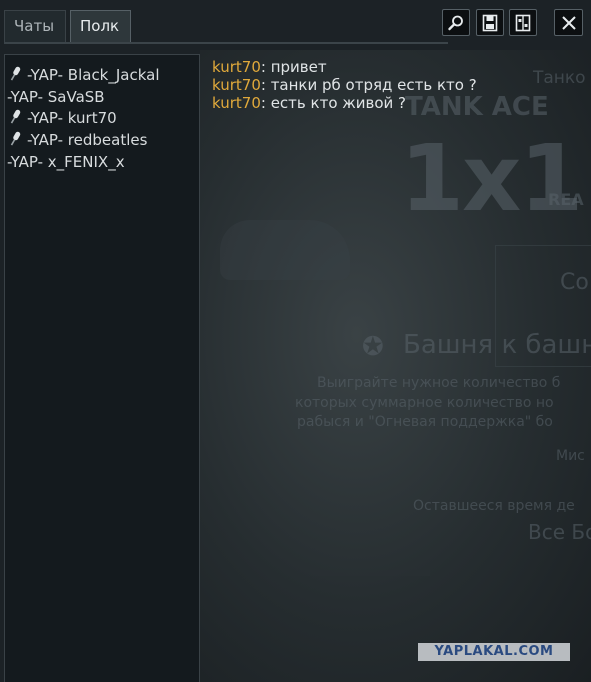  Describe the element at coordinates (497, 345) in the screenshot. I see `background-bashnya-text: Башня к башне` at that location.